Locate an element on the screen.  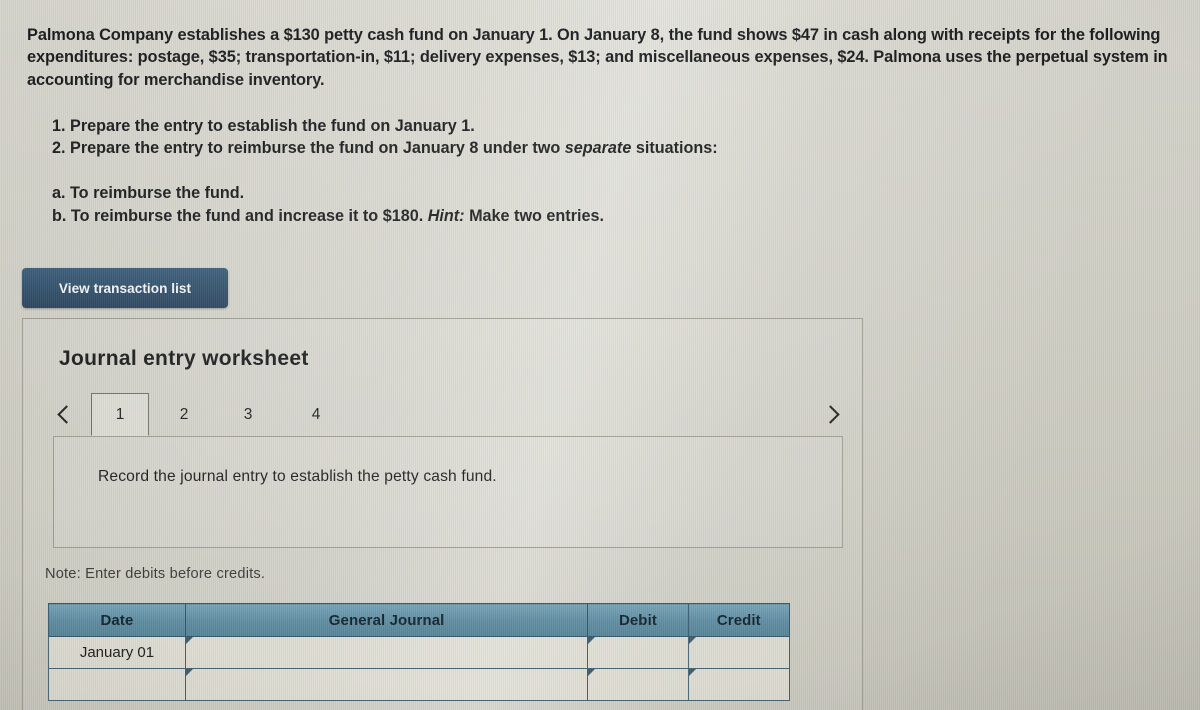
tab-prev-button is located at coordinates (66, 414).